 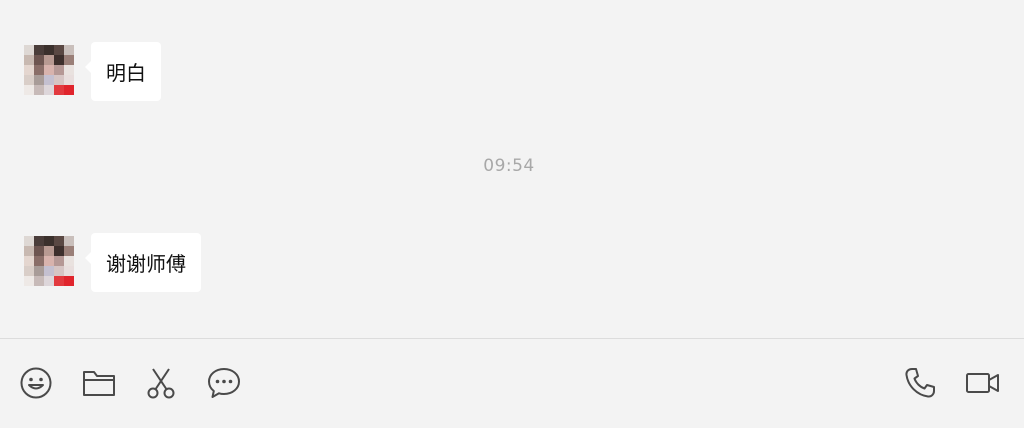 I want to click on message-text: 谢谢师傅, so click(x=146, y=264).